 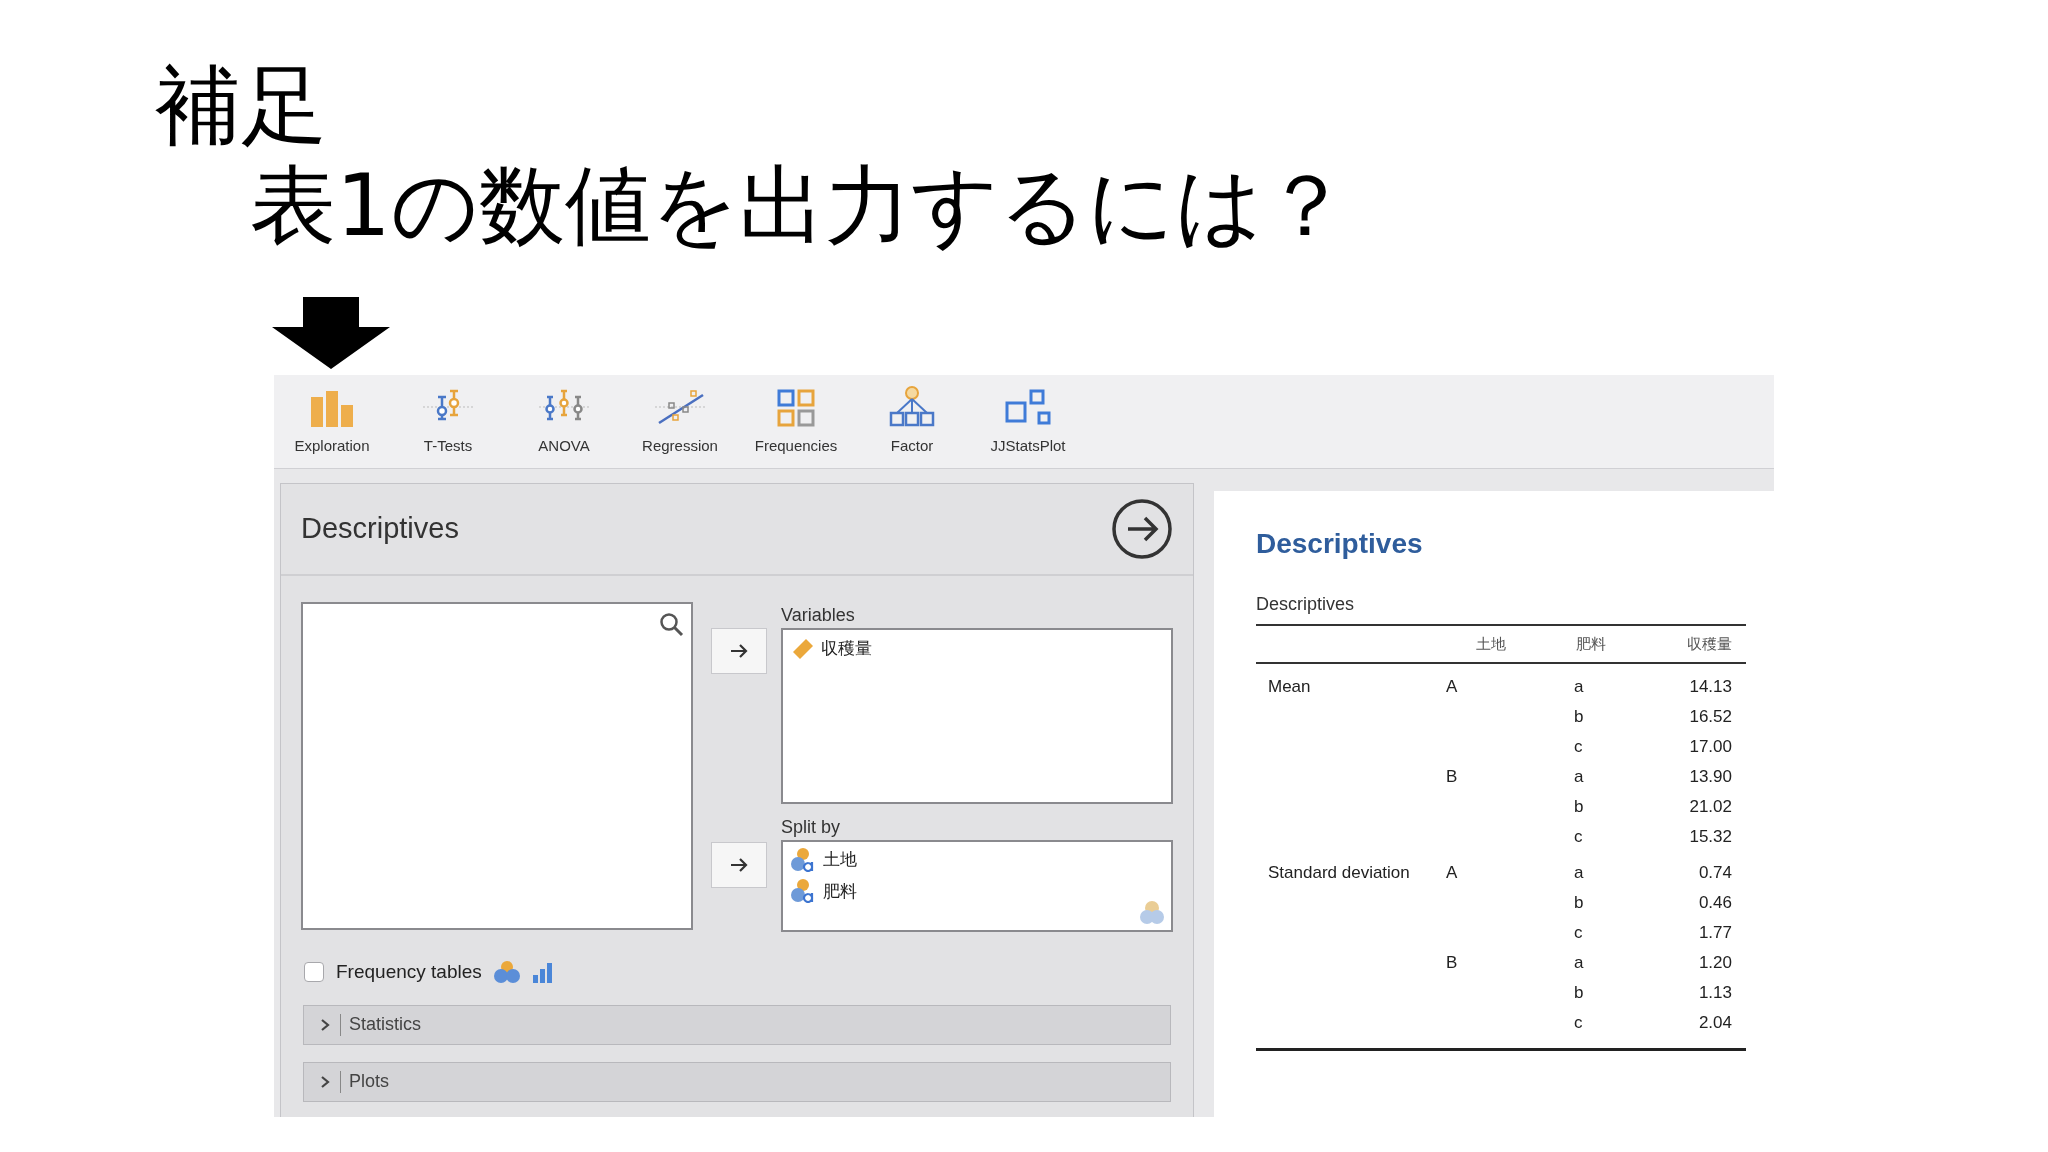 I want to click on variable-name: 肥料, so click(x=840, y=891).